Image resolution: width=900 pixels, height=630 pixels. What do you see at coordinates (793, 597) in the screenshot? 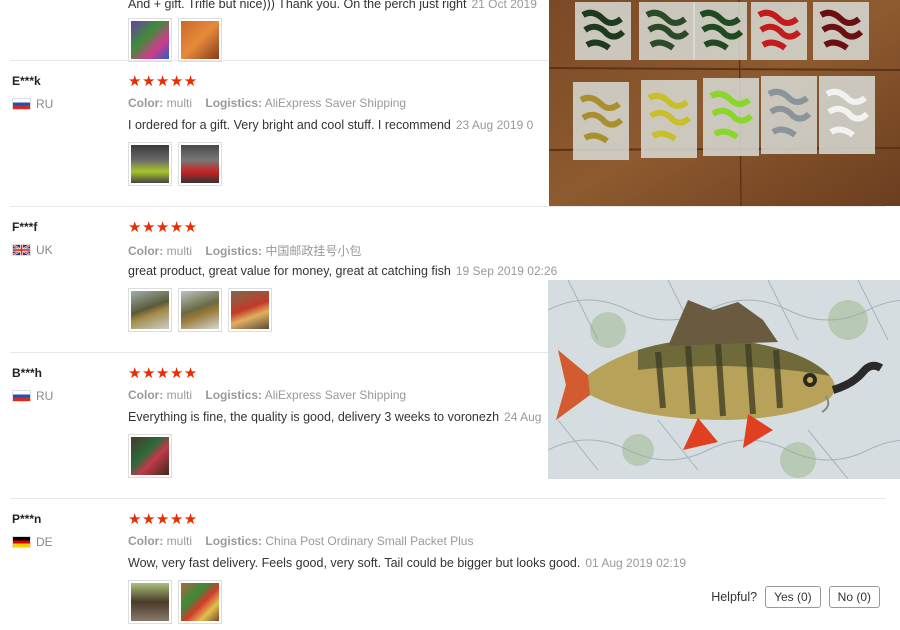
I see `helpful-yes-button: Yes (0)` at bounding box center [793, 597].